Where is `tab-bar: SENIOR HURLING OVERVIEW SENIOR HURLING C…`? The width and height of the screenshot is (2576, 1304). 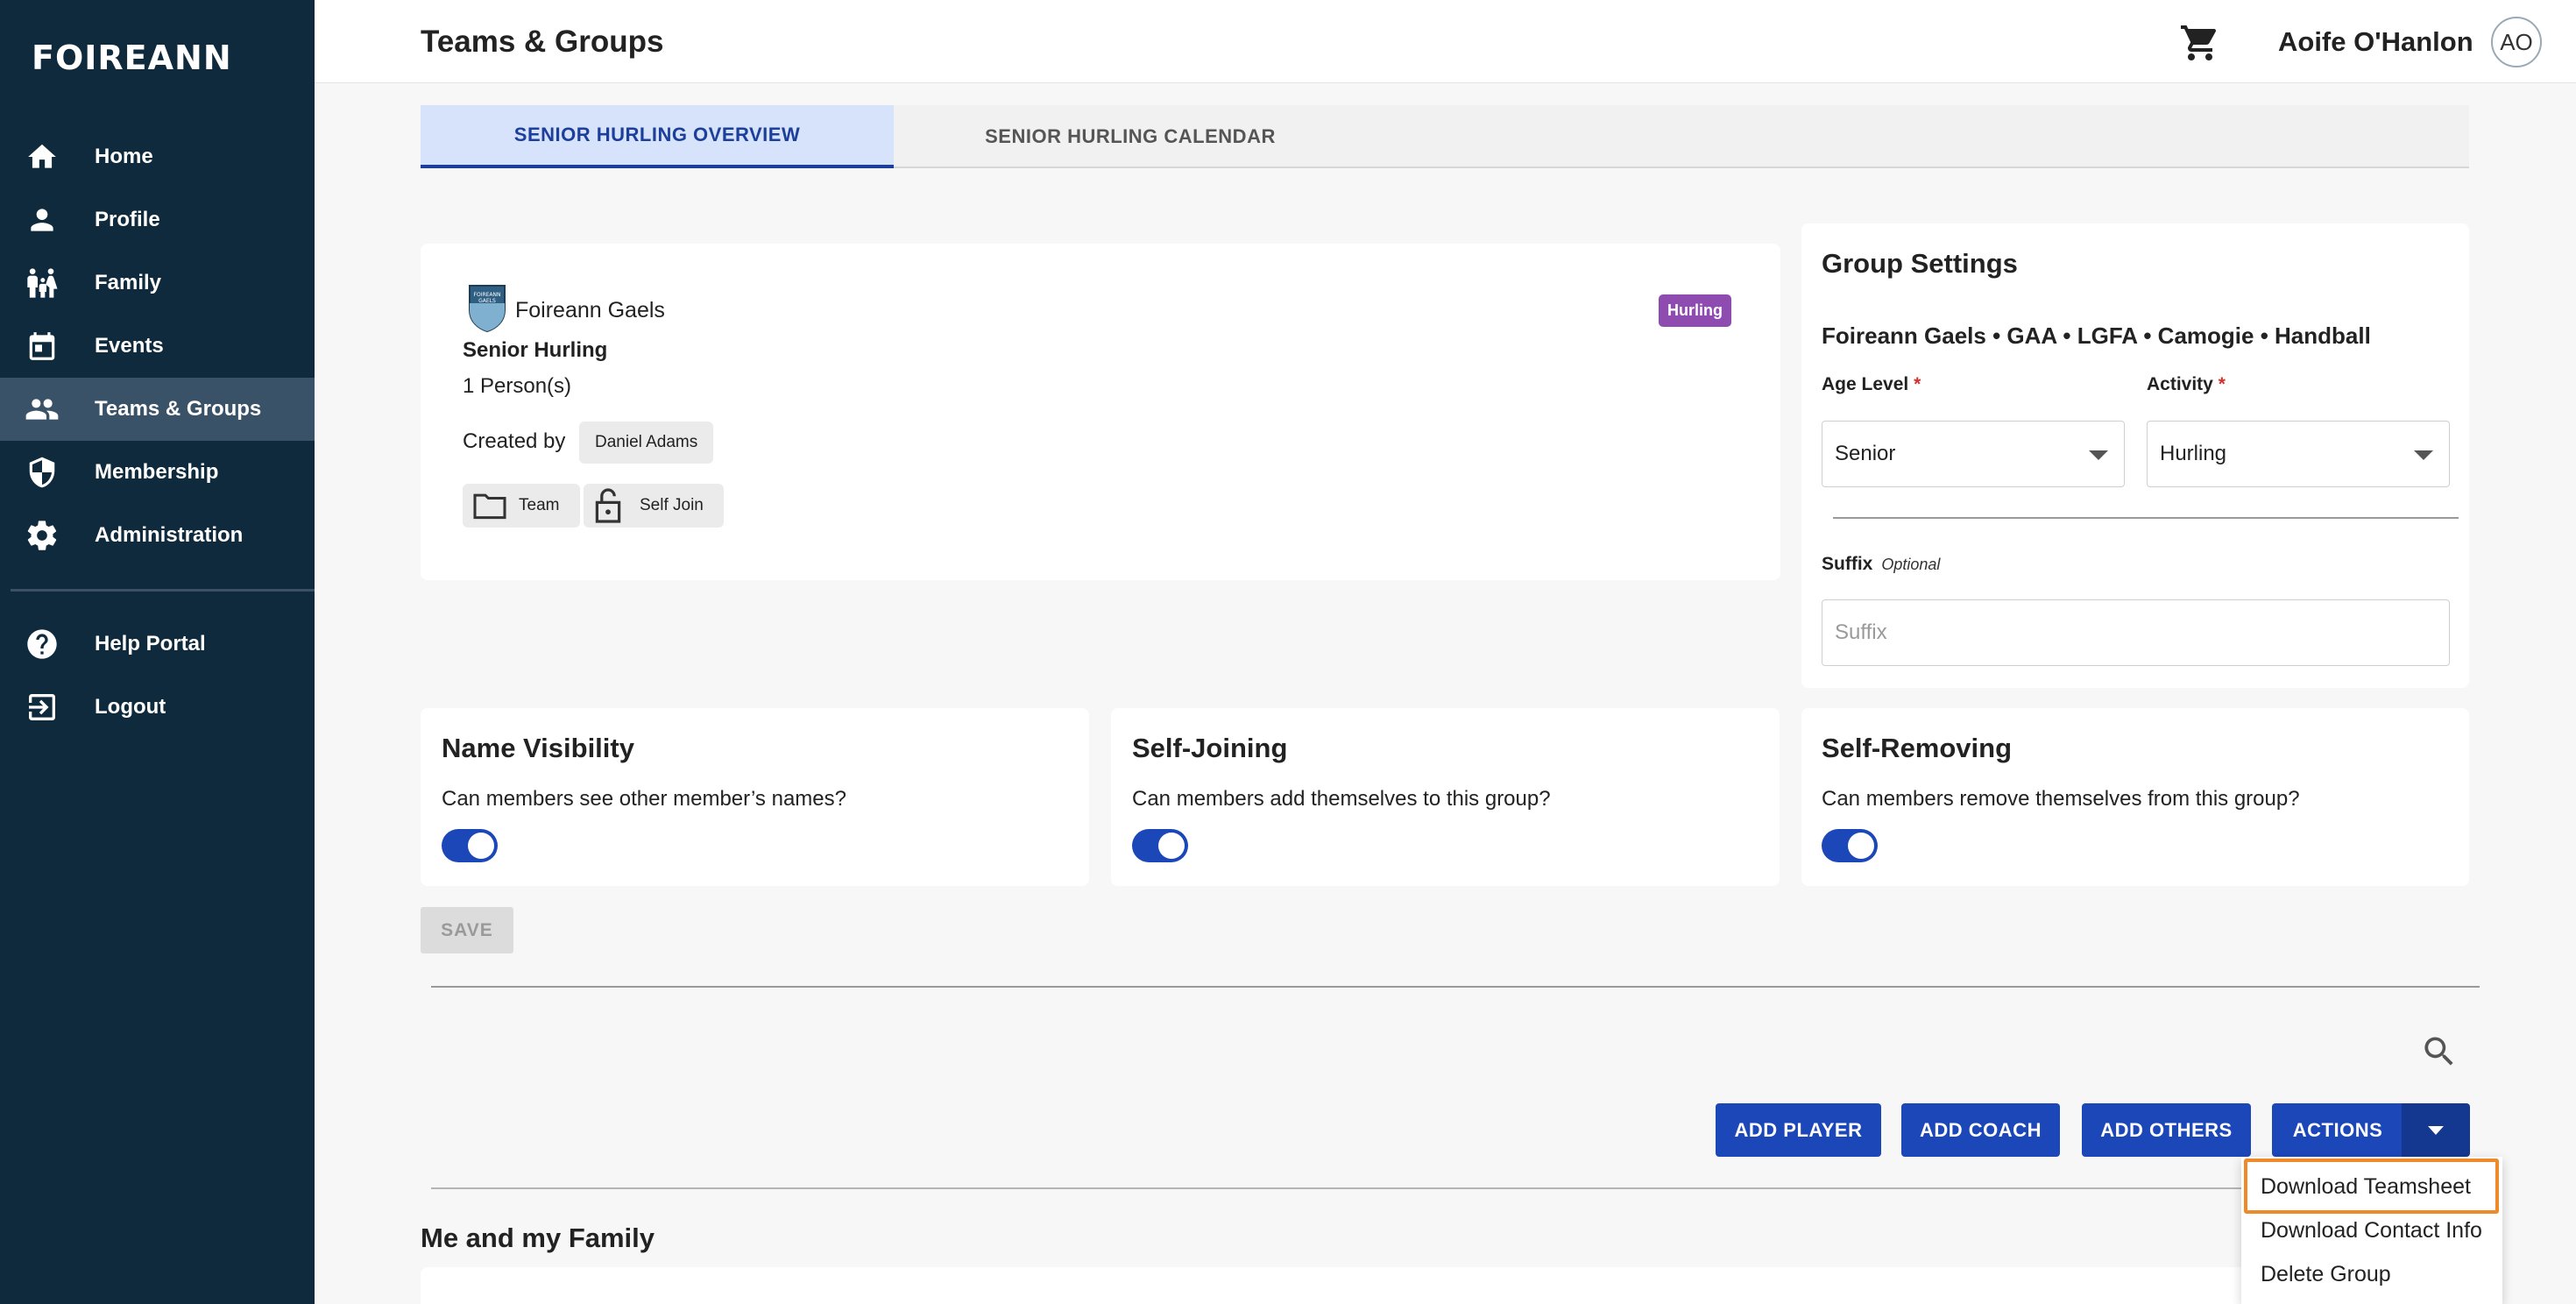 tab-bar: SENIOR HURLING OVERVIEW SENIOR HURLING C… is located at coordinates (1445, 136).